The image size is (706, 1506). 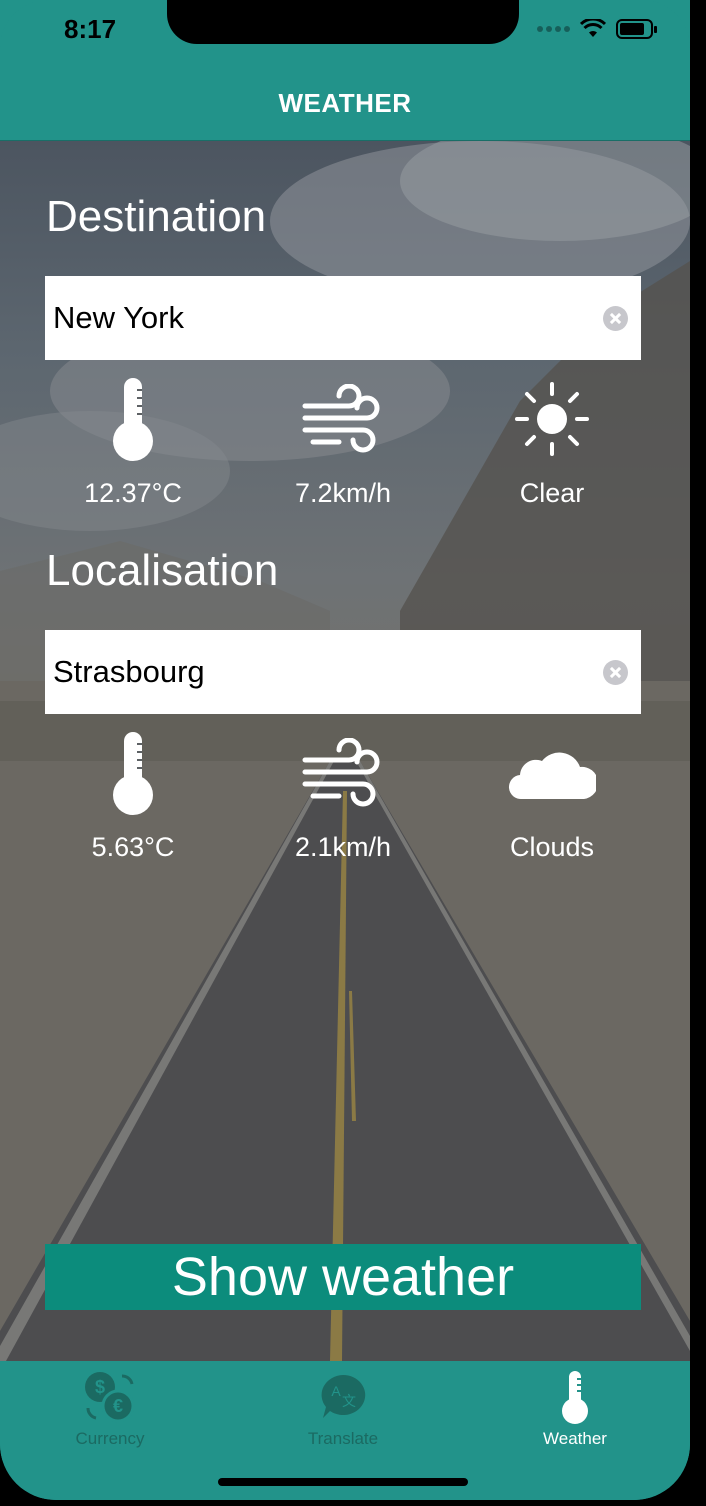 I want to click on page-title: WEATHER, so click(x=345, y=103).